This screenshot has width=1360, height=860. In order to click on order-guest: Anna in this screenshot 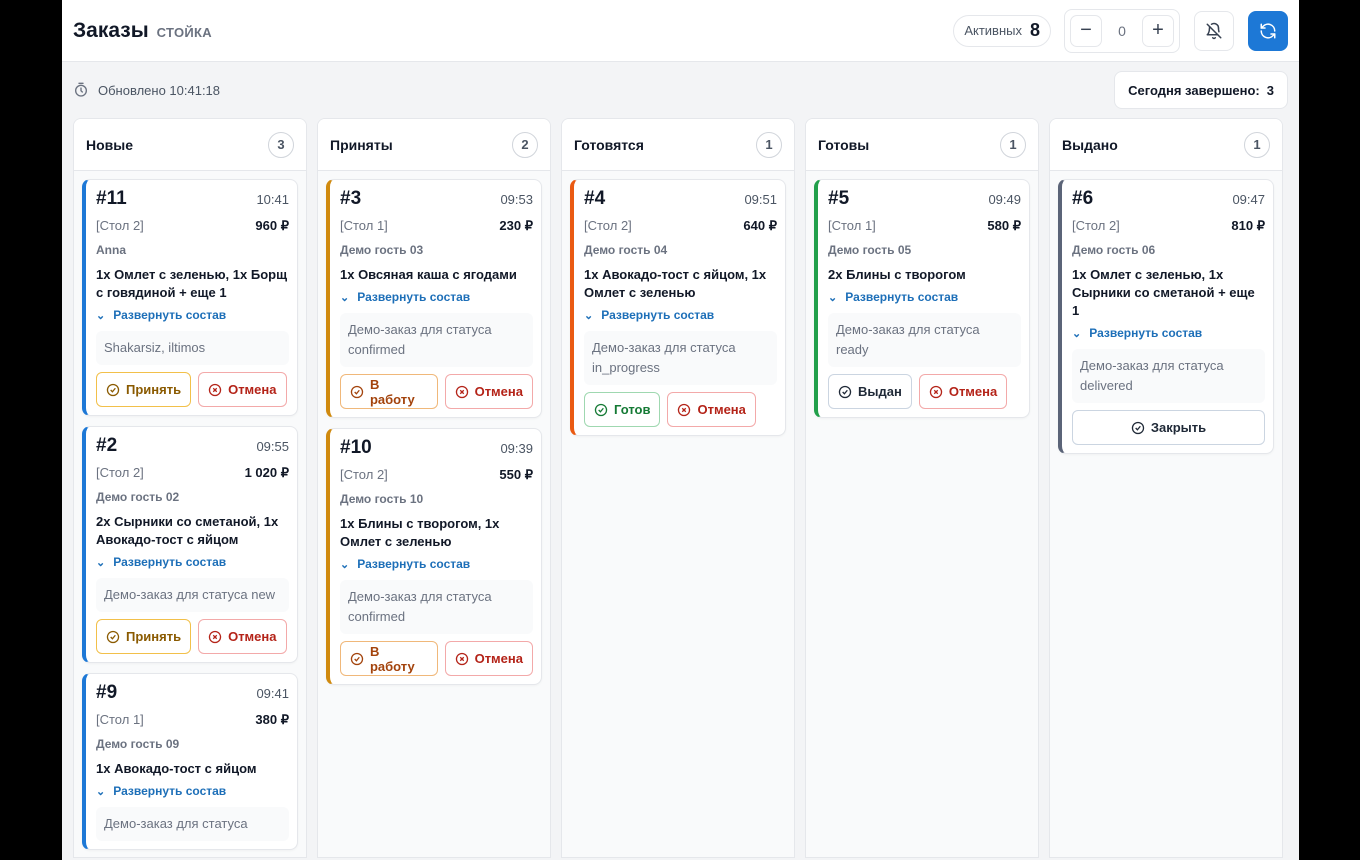, I will do `click(111, 250)`.